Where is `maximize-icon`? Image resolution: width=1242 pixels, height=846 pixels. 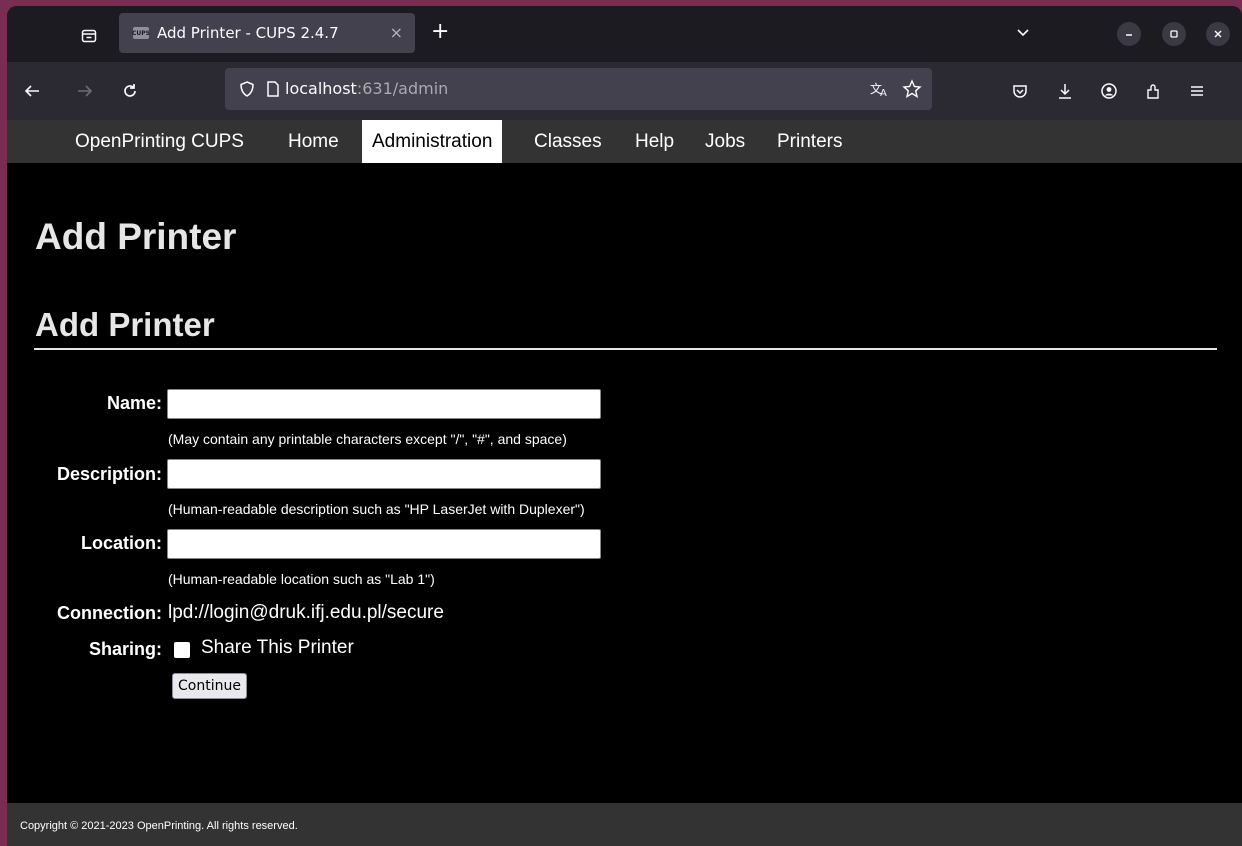 maximize-icon is located at coordinates (1174, 34).